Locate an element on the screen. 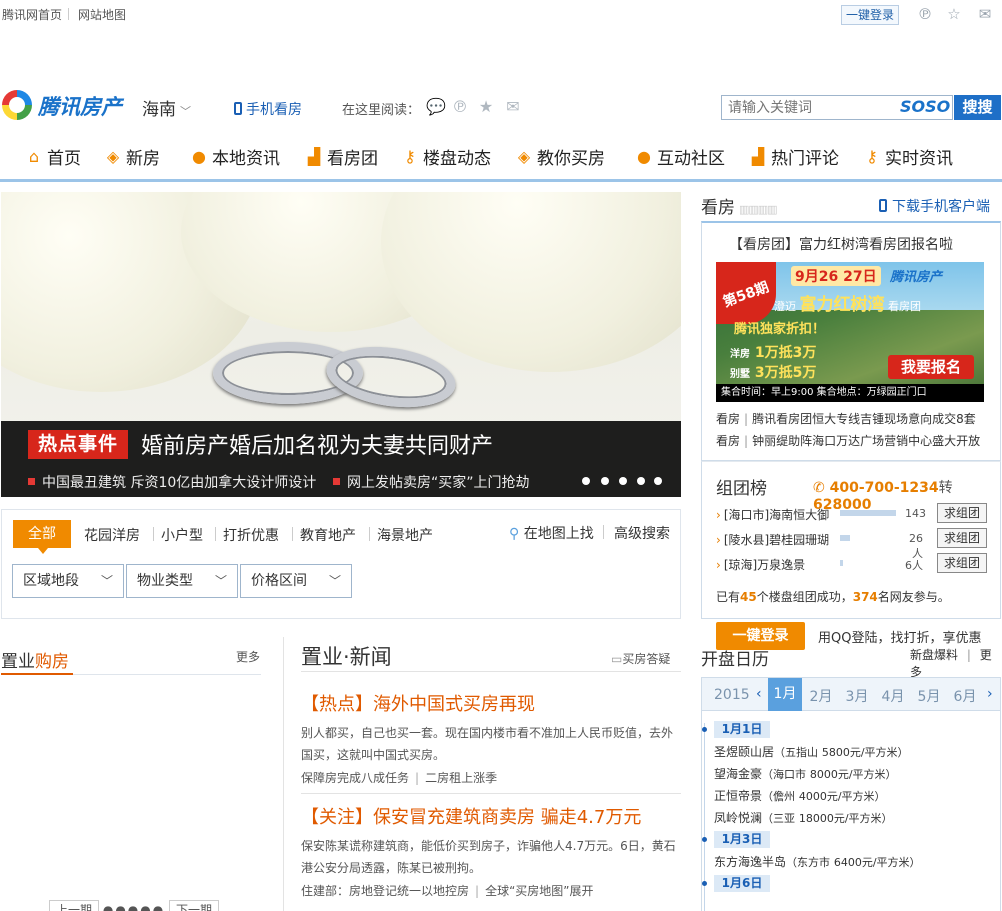 Image resolution: width=1002 pixels, height=911 pixels. participant-count: 6人 is located at coordinates (914, 565).